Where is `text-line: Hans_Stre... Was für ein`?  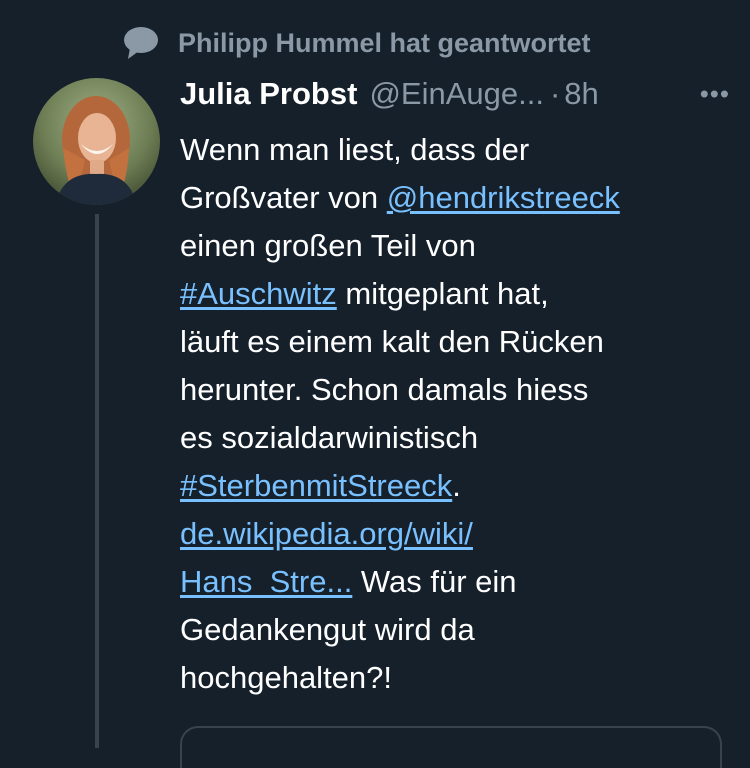
text-line: Hans_Stre... Was für ein is located at coordinates (457, 582).